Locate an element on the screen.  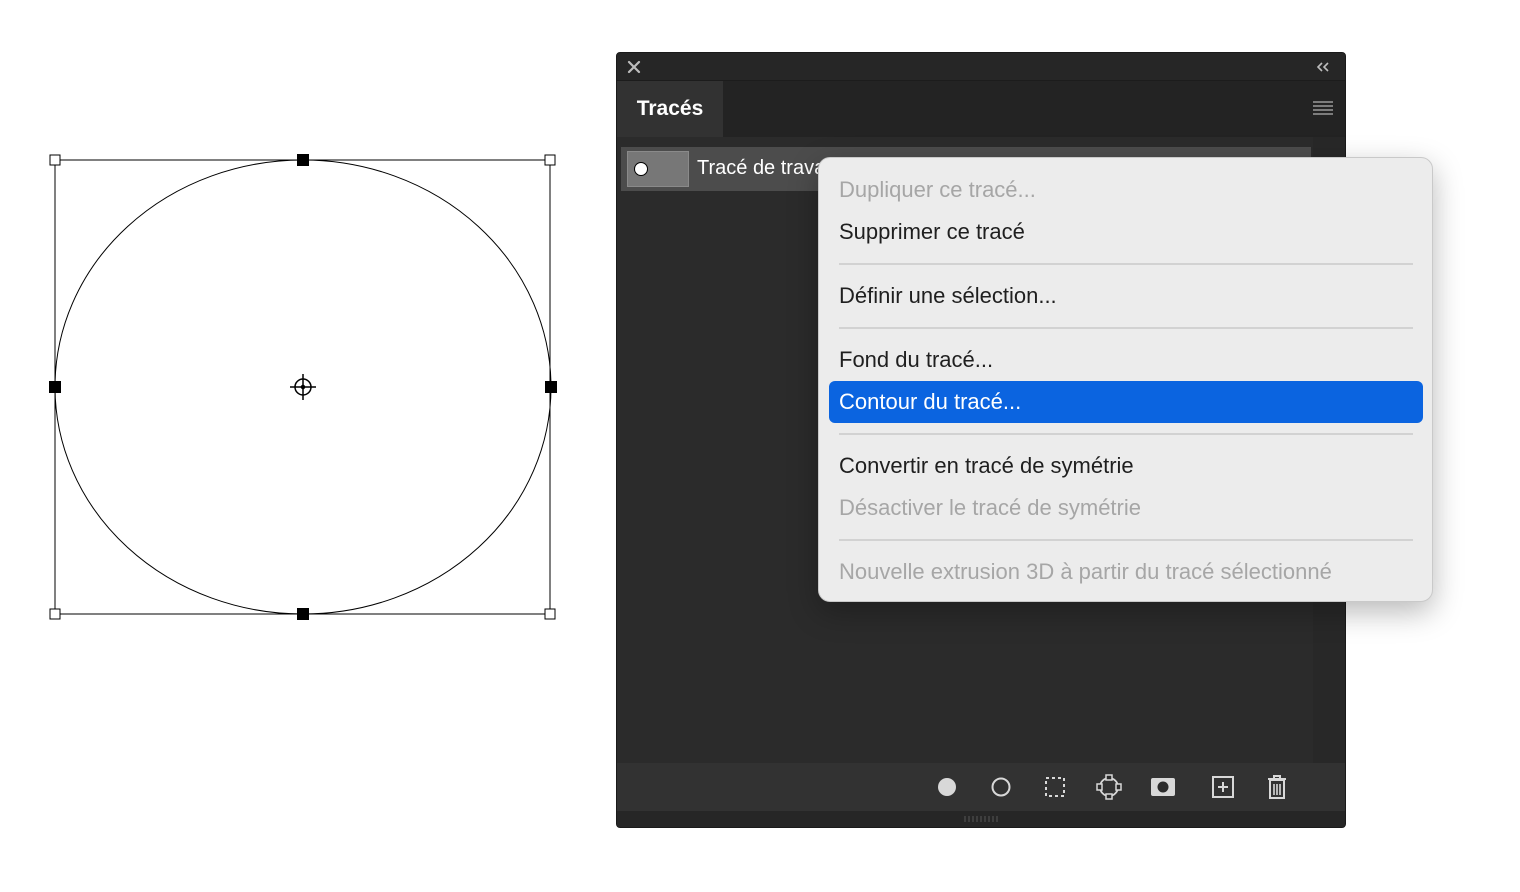
panel-title-bar is located at coordinates (981, 67).